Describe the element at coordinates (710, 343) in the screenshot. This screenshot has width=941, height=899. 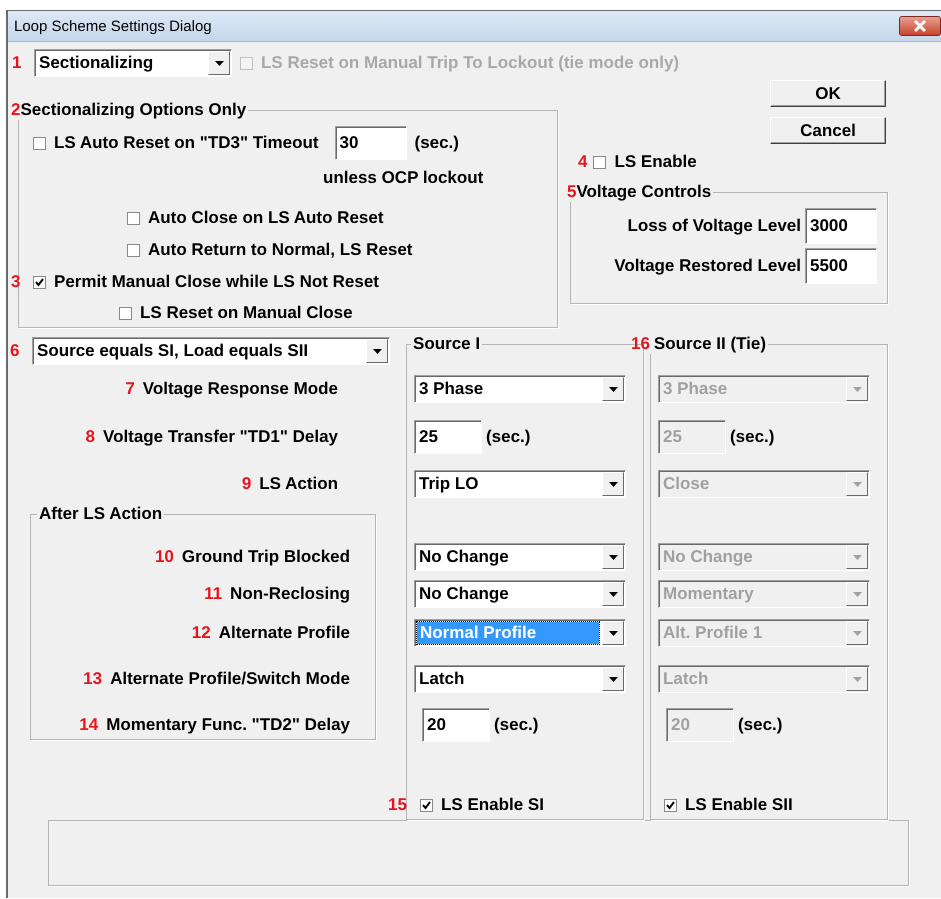
I see `group-title: Source II (Tie)` at that location.